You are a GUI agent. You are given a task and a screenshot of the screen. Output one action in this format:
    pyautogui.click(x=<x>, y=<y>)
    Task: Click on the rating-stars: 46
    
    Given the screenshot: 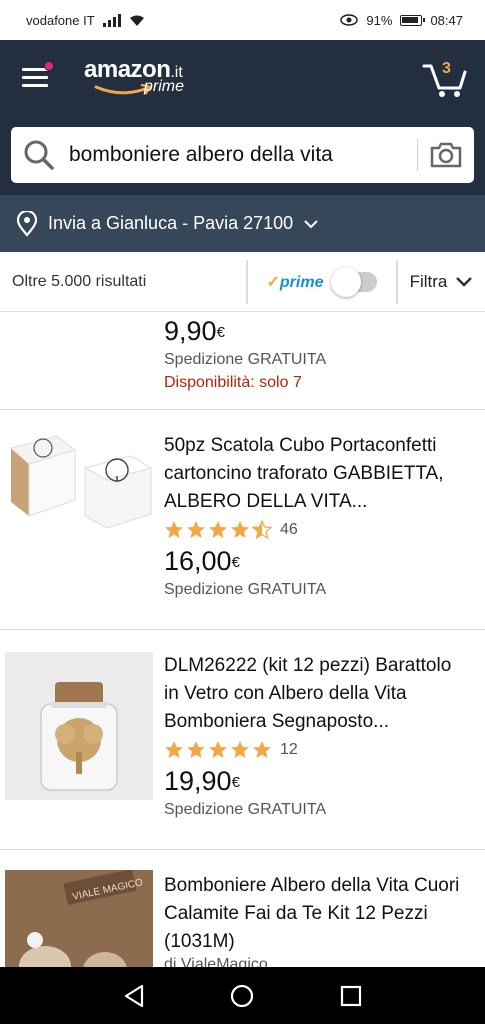 What is the action you would take?
    pyautogui.click(x=317, y=530)
    